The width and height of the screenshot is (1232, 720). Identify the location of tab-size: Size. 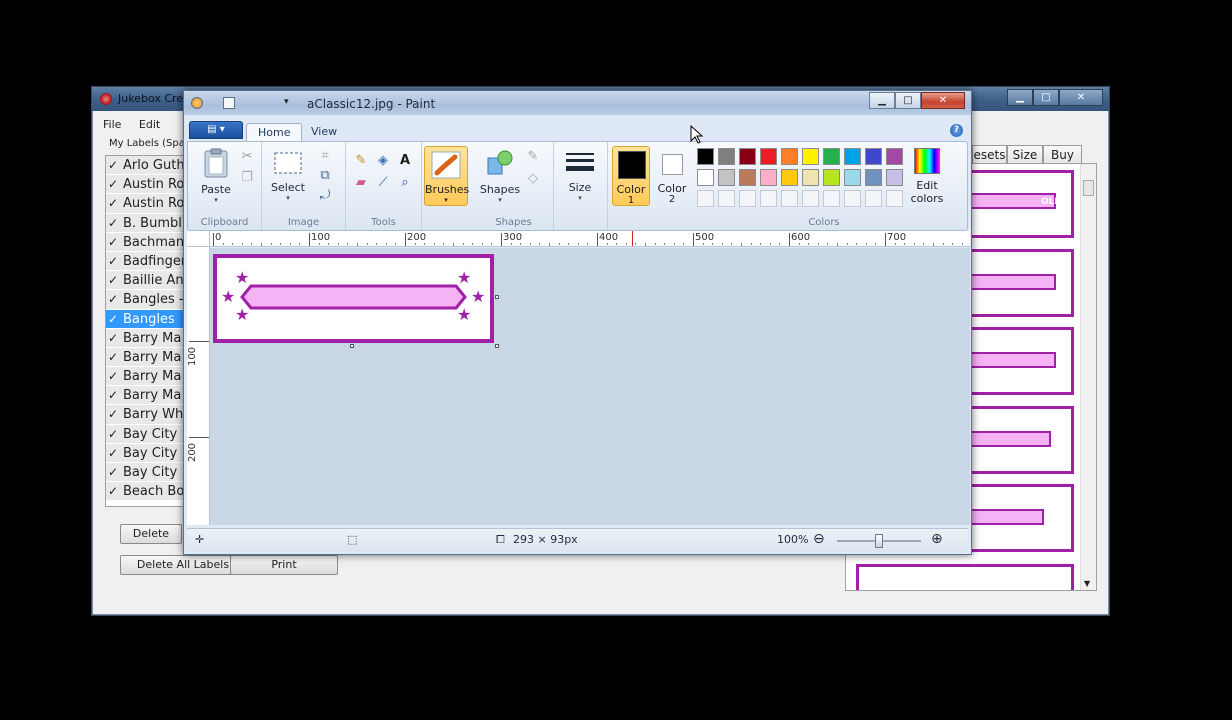
(1025, 155).